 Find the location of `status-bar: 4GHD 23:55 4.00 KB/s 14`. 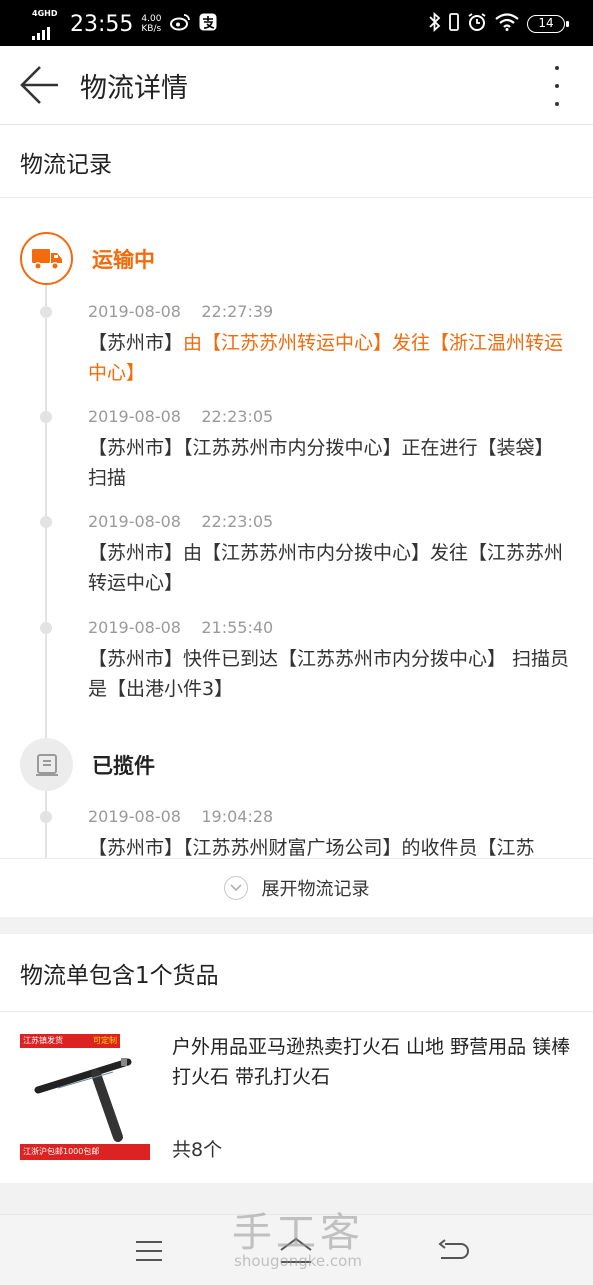

status-bar: 4GHD 23:55 4.00 KB/s 14 is located at coordinates (296, 23).